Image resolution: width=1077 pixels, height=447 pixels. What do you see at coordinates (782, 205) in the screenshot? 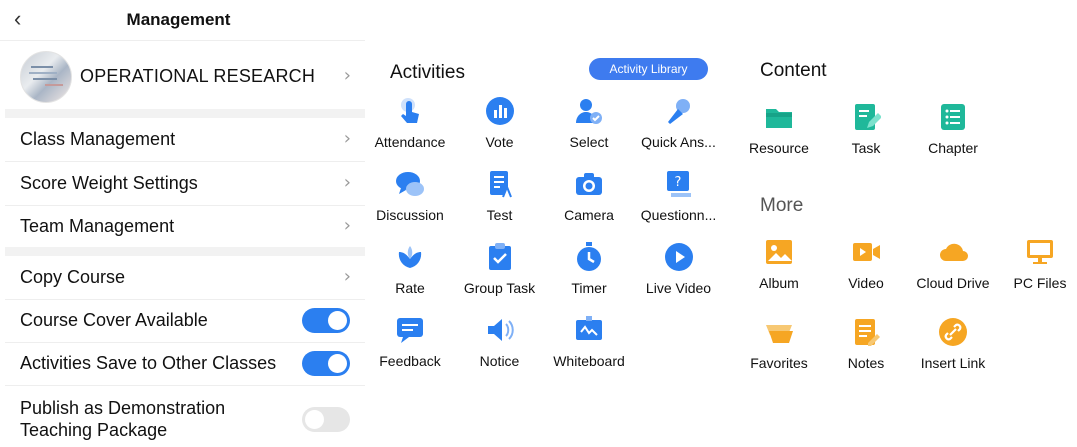
I see `more-title: More` at bounding box center [782, 205].